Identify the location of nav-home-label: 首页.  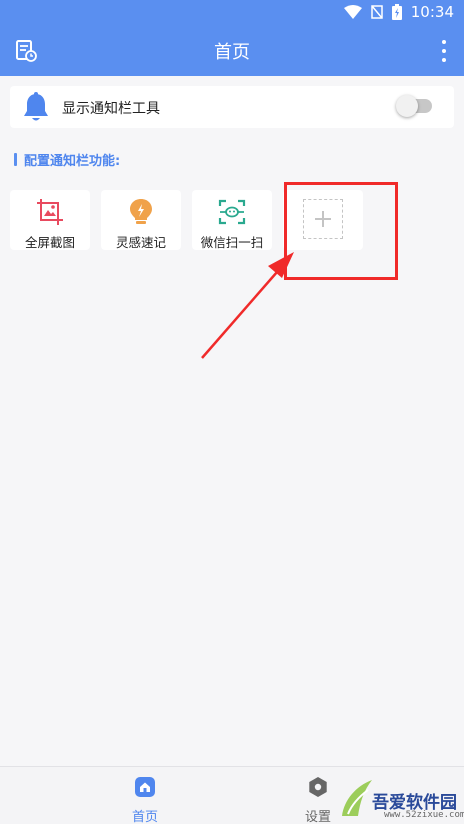
(144, 817).